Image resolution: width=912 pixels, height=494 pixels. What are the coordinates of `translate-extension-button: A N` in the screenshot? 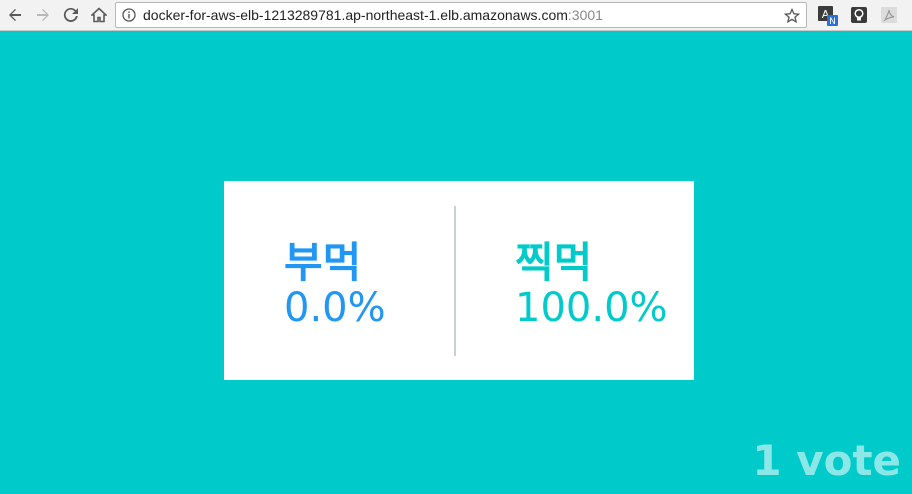 It's located at (828, 16).